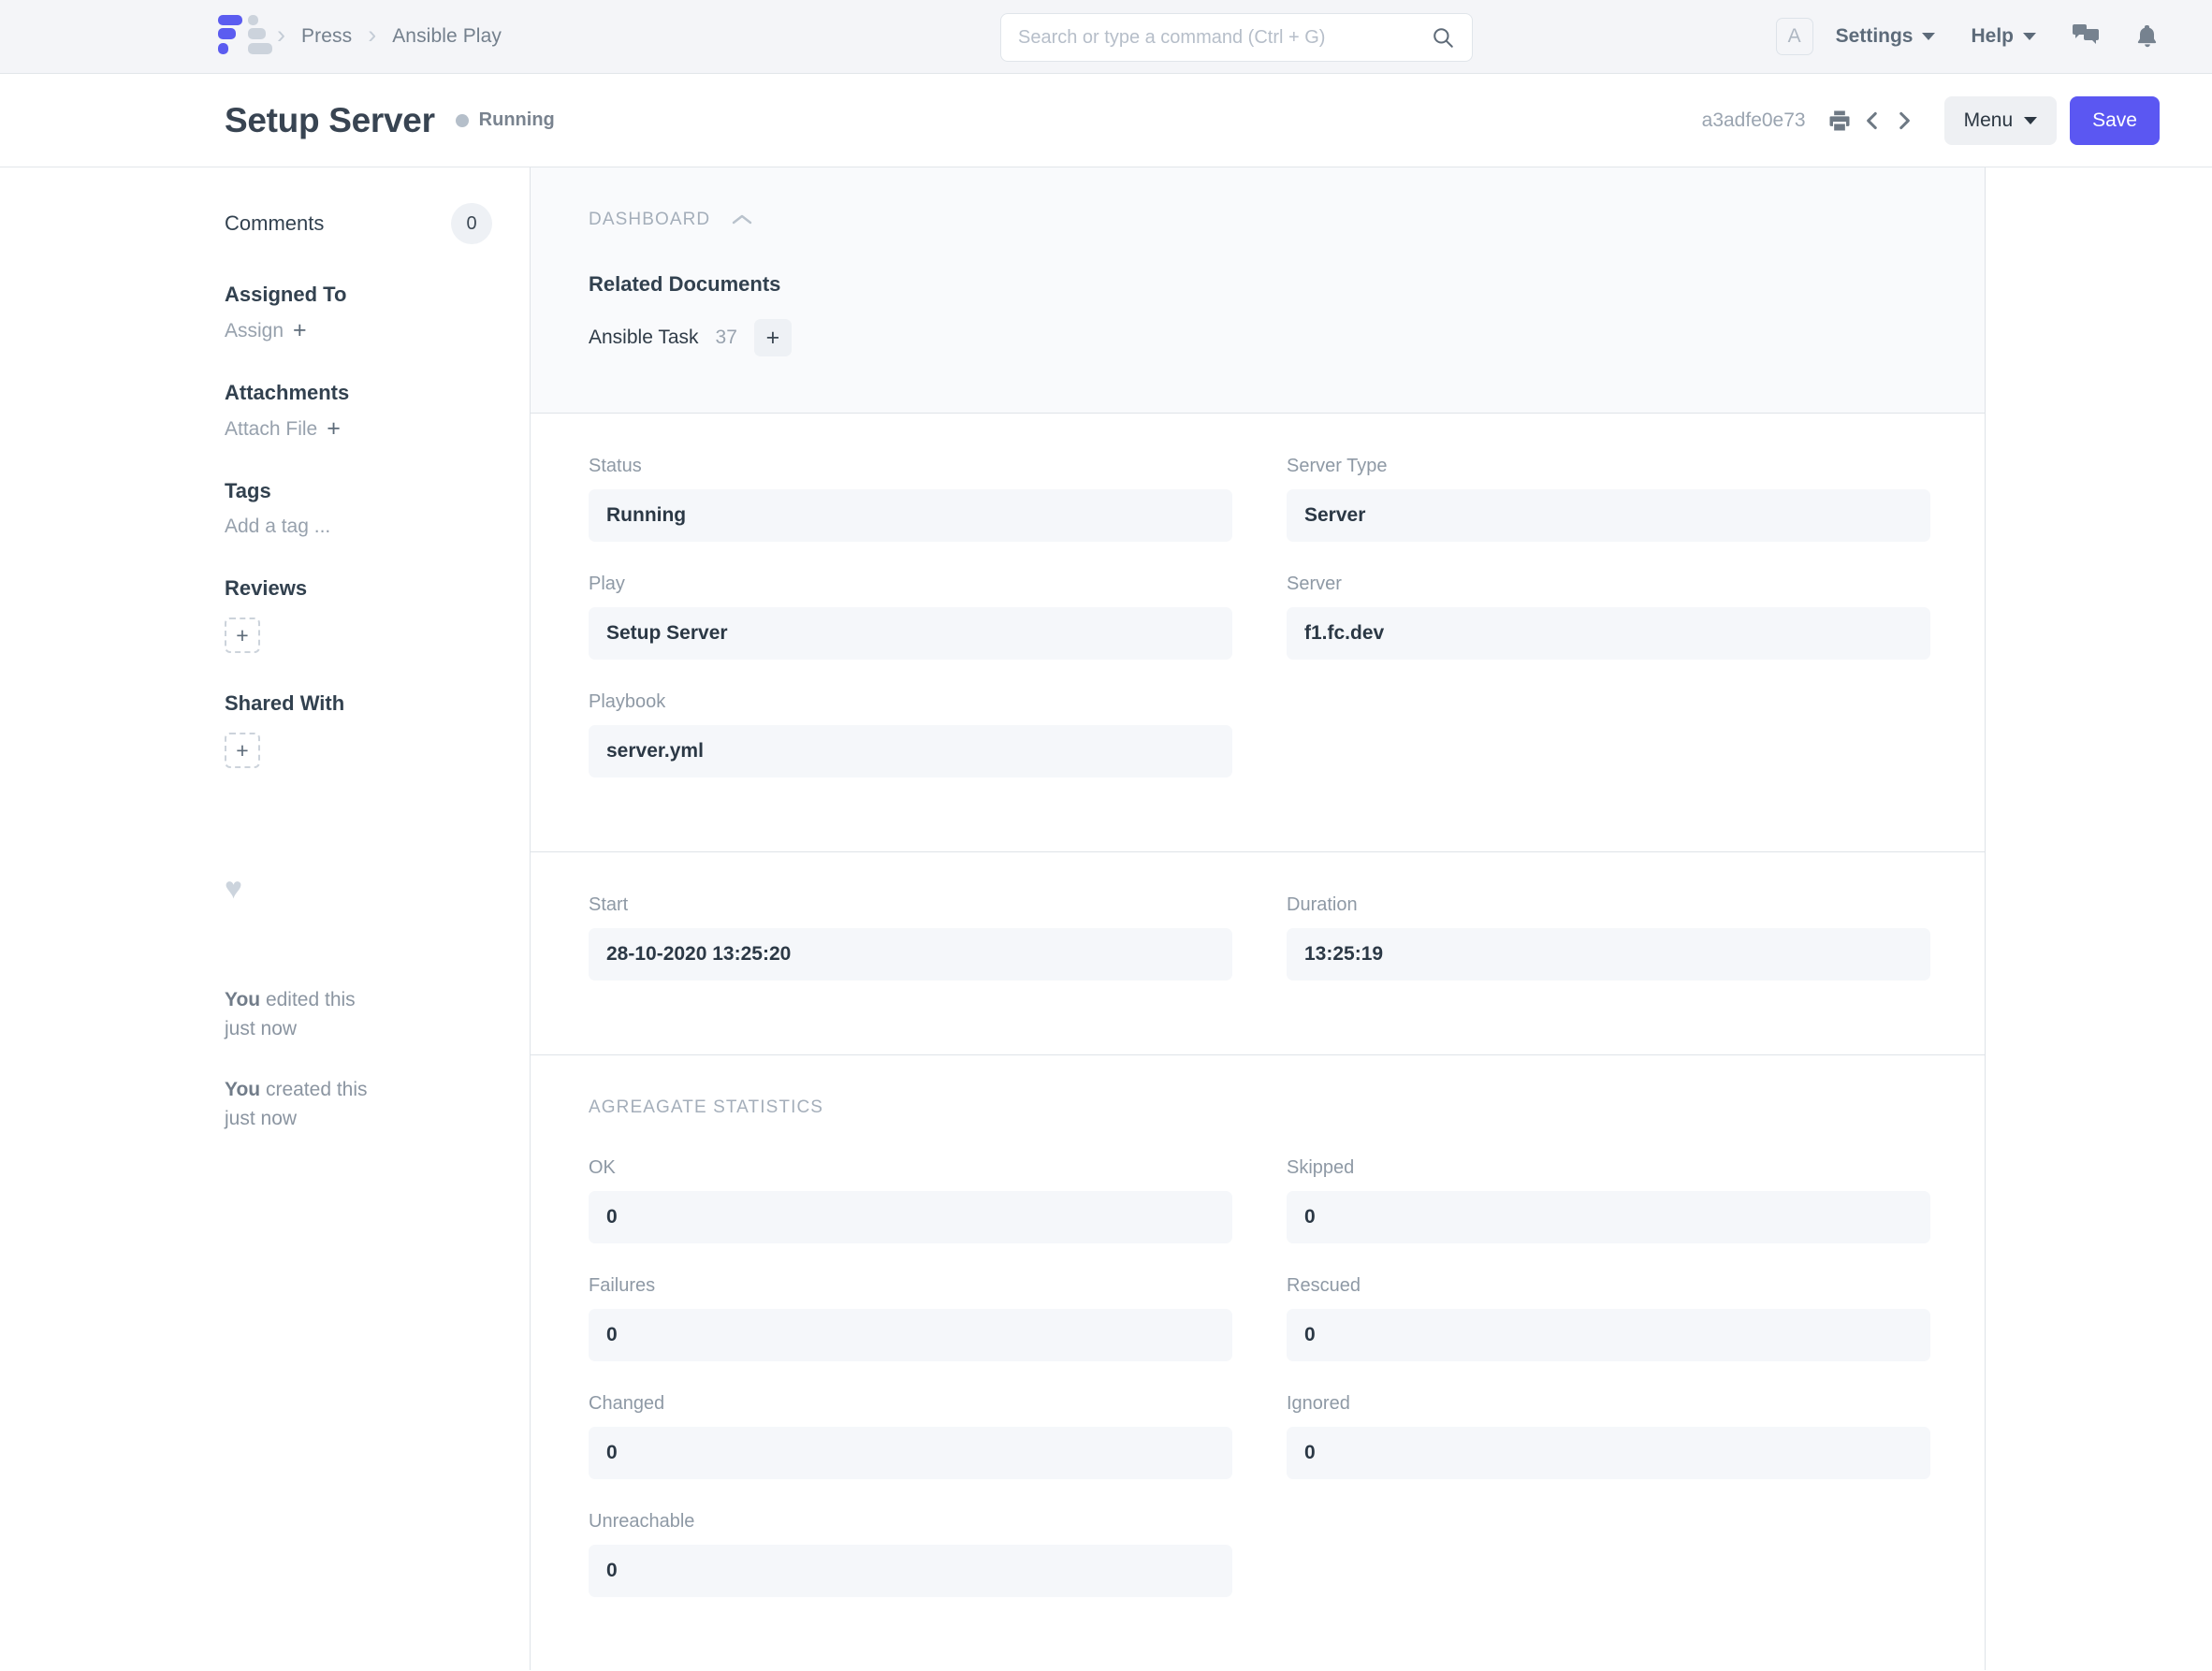  I want to click on breadcrumb-item-press: Press, so click(326, 36).